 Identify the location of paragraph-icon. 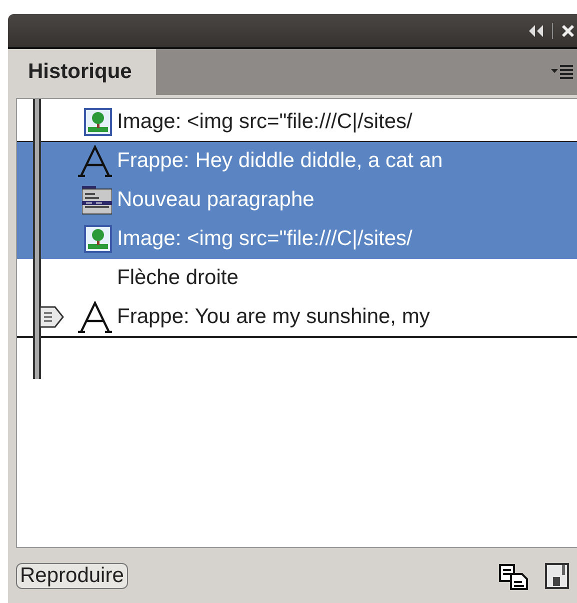
(97, 200).